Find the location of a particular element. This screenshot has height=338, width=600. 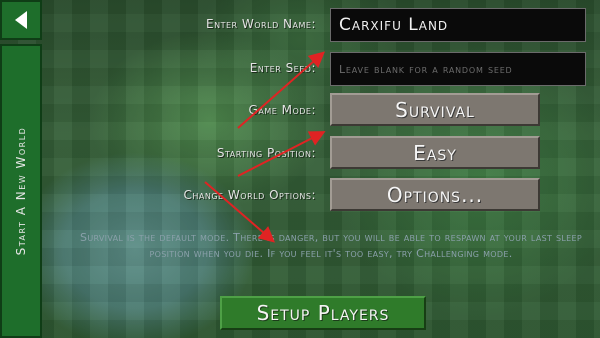

back-button is located at coordinates (21, 20).